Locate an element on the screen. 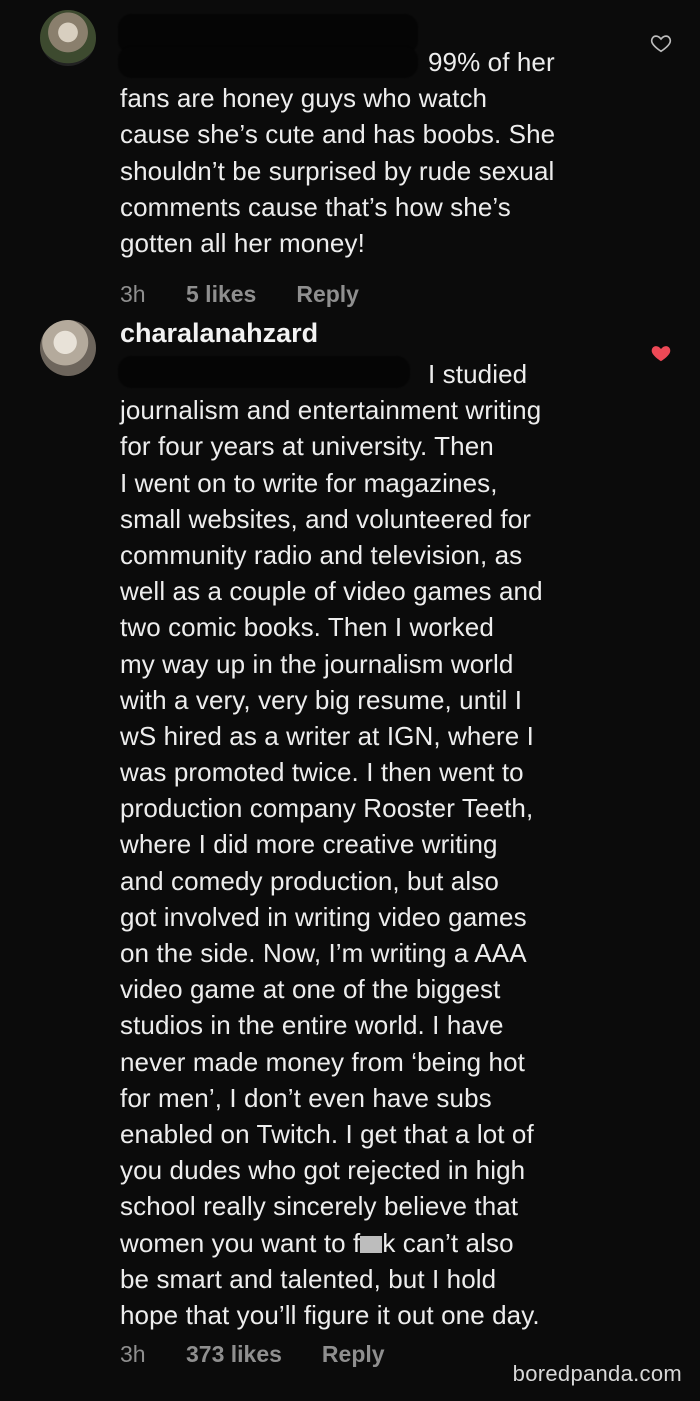  comment-line: you dudes who got rejected in high is located at coordinates (323, 1170).